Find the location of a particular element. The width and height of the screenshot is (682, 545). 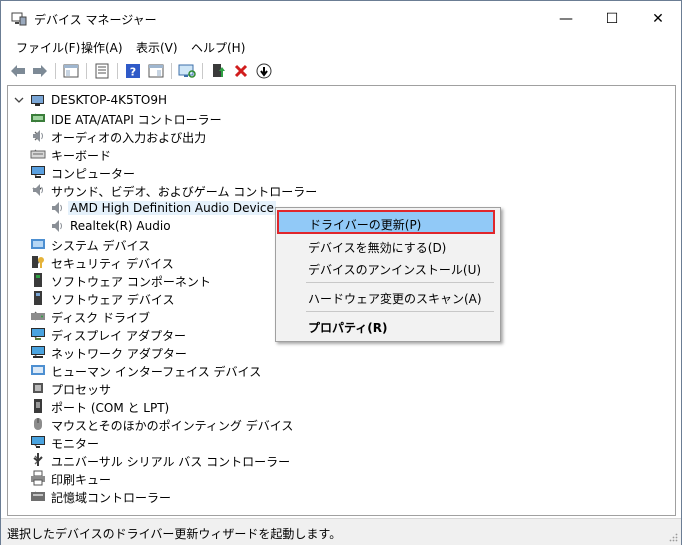

tree-item-label: ポート (COM と LPT) is located at coordinates (110, 408).